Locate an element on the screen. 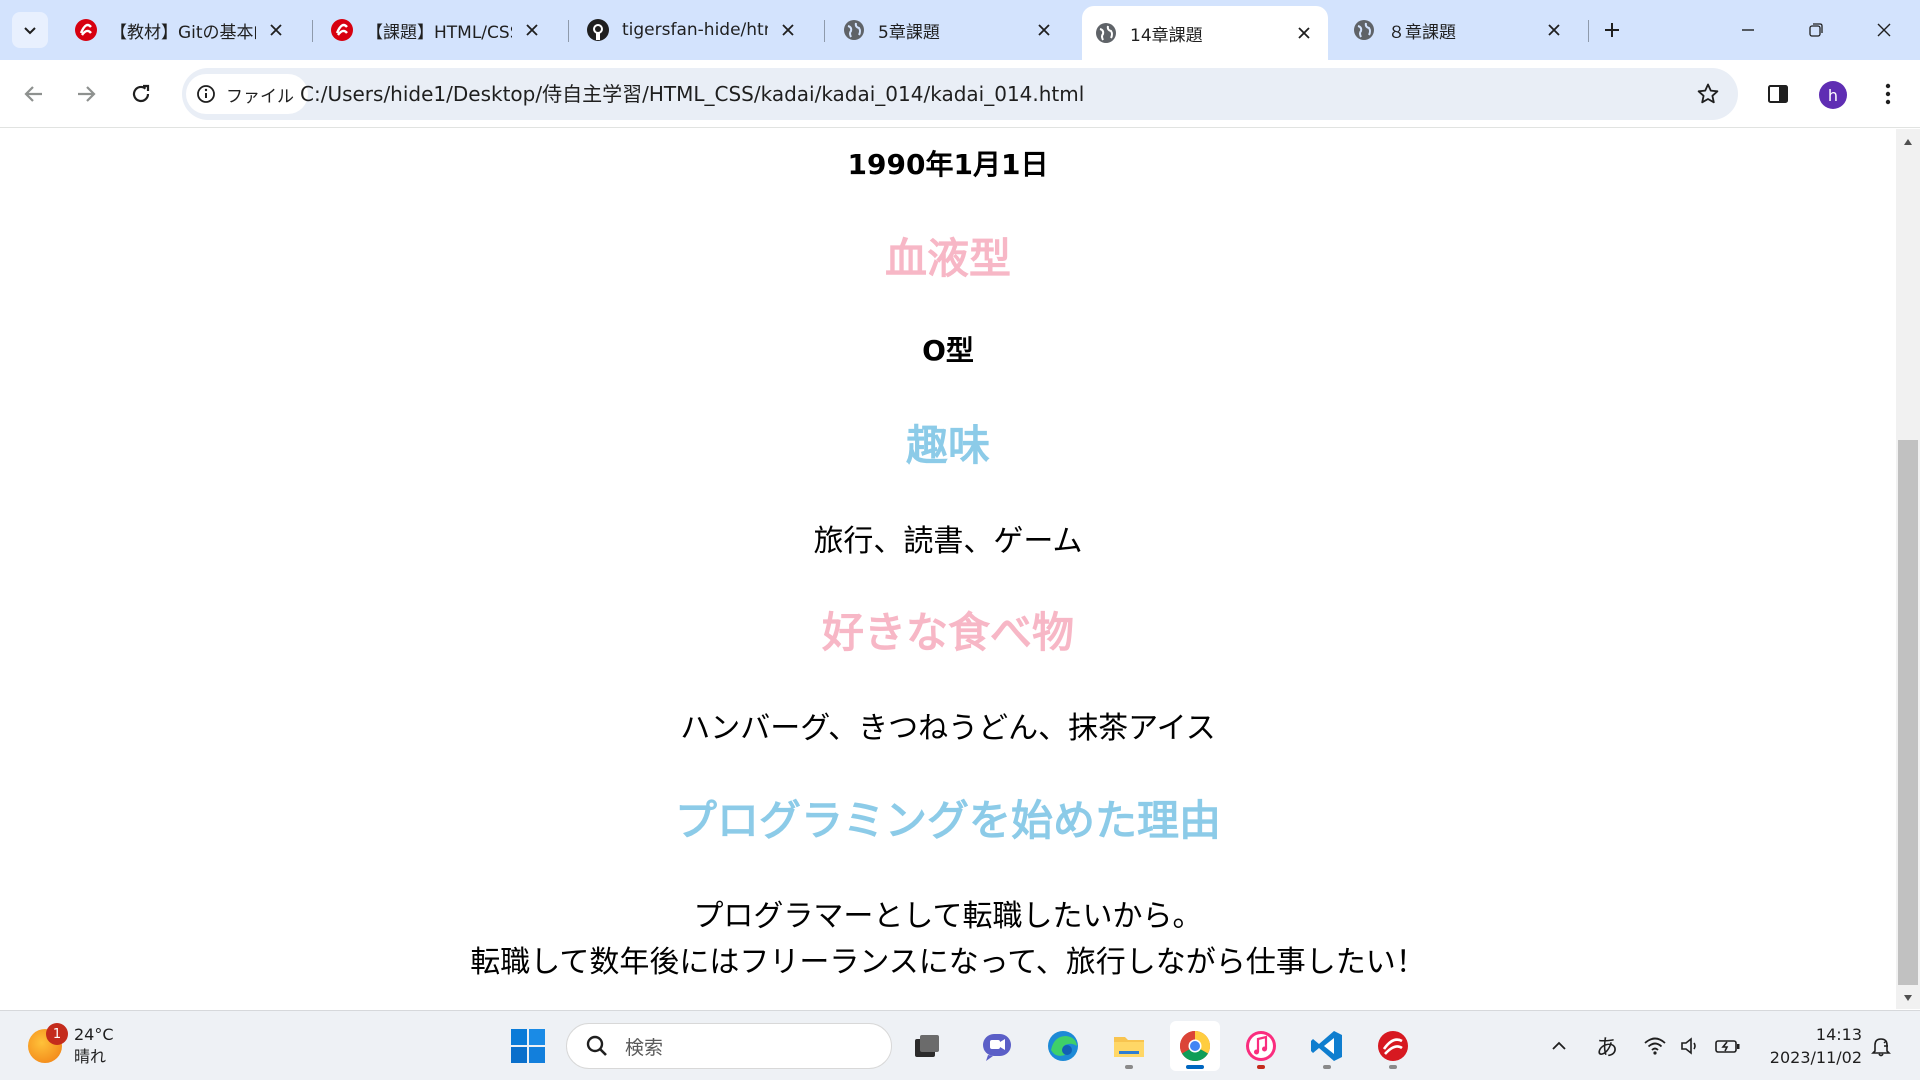  minimize-button is located at coordinates (1748, 30).